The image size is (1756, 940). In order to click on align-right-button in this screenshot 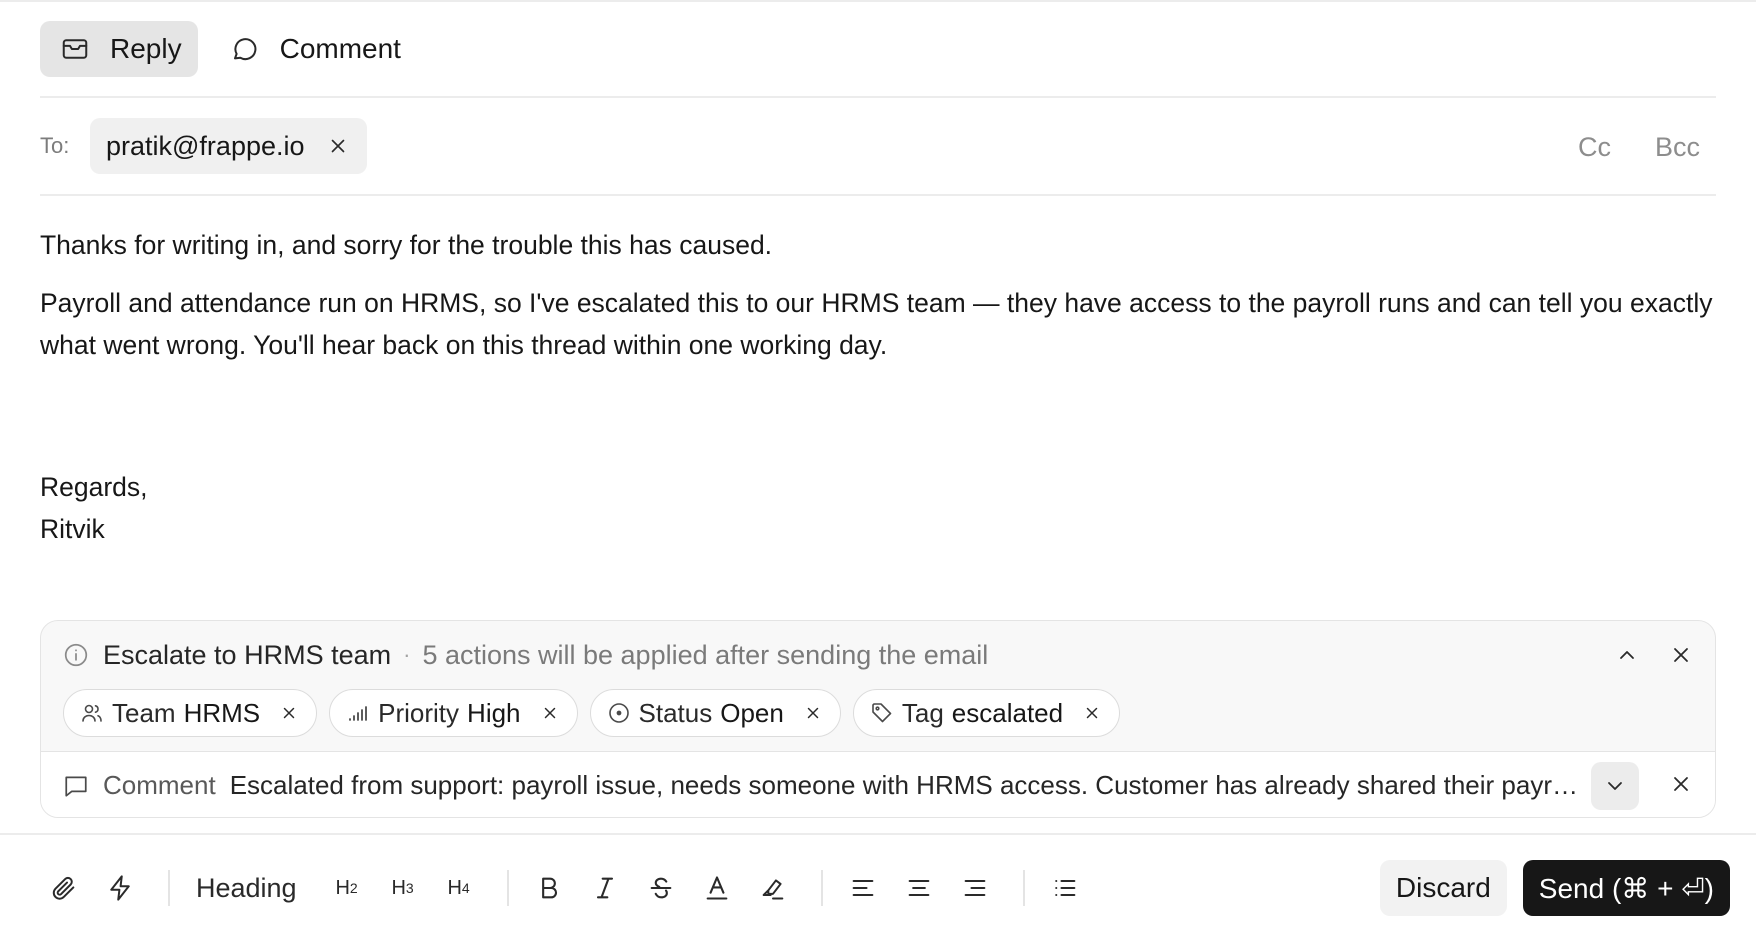, I will do `click(975, 888)`.